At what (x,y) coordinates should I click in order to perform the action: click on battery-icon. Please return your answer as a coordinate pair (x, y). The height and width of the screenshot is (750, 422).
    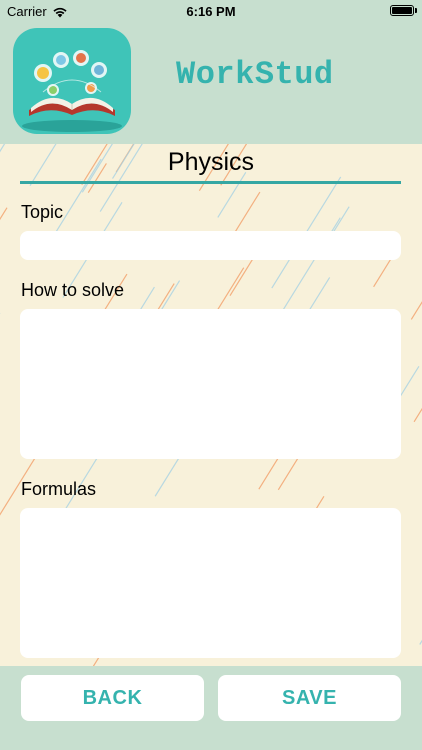
    Looking at the image, I should click on (402, 10).